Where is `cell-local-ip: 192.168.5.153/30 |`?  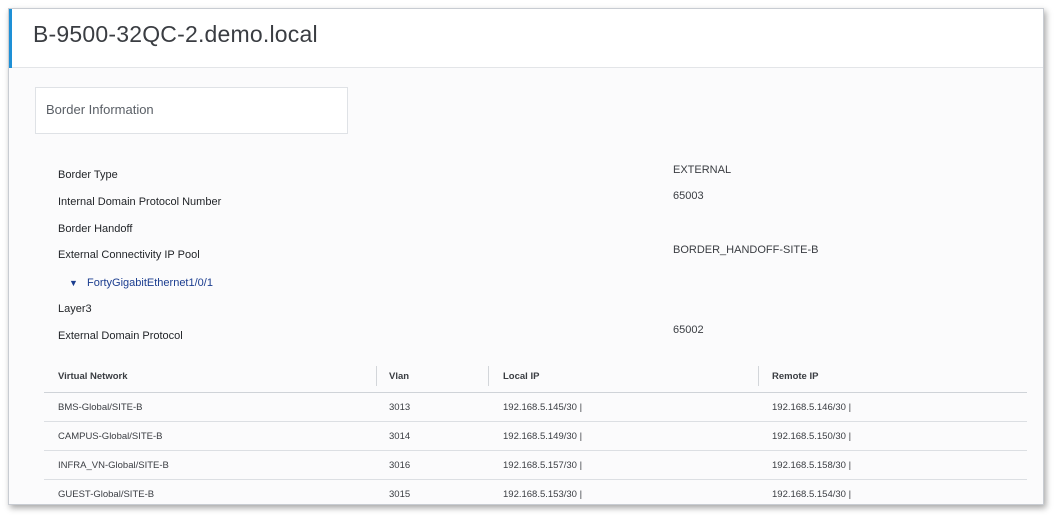 cell-local-ip: 192.168.5.153/30 | is located at coordinates (543, 494).